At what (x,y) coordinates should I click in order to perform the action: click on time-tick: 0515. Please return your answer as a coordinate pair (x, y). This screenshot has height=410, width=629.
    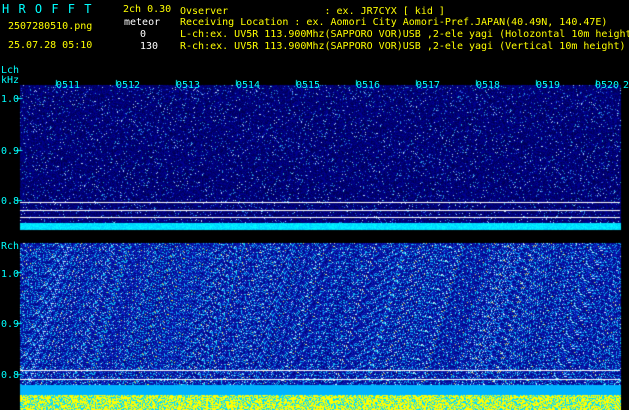
    Looking at the image, I should click on (308, 85).